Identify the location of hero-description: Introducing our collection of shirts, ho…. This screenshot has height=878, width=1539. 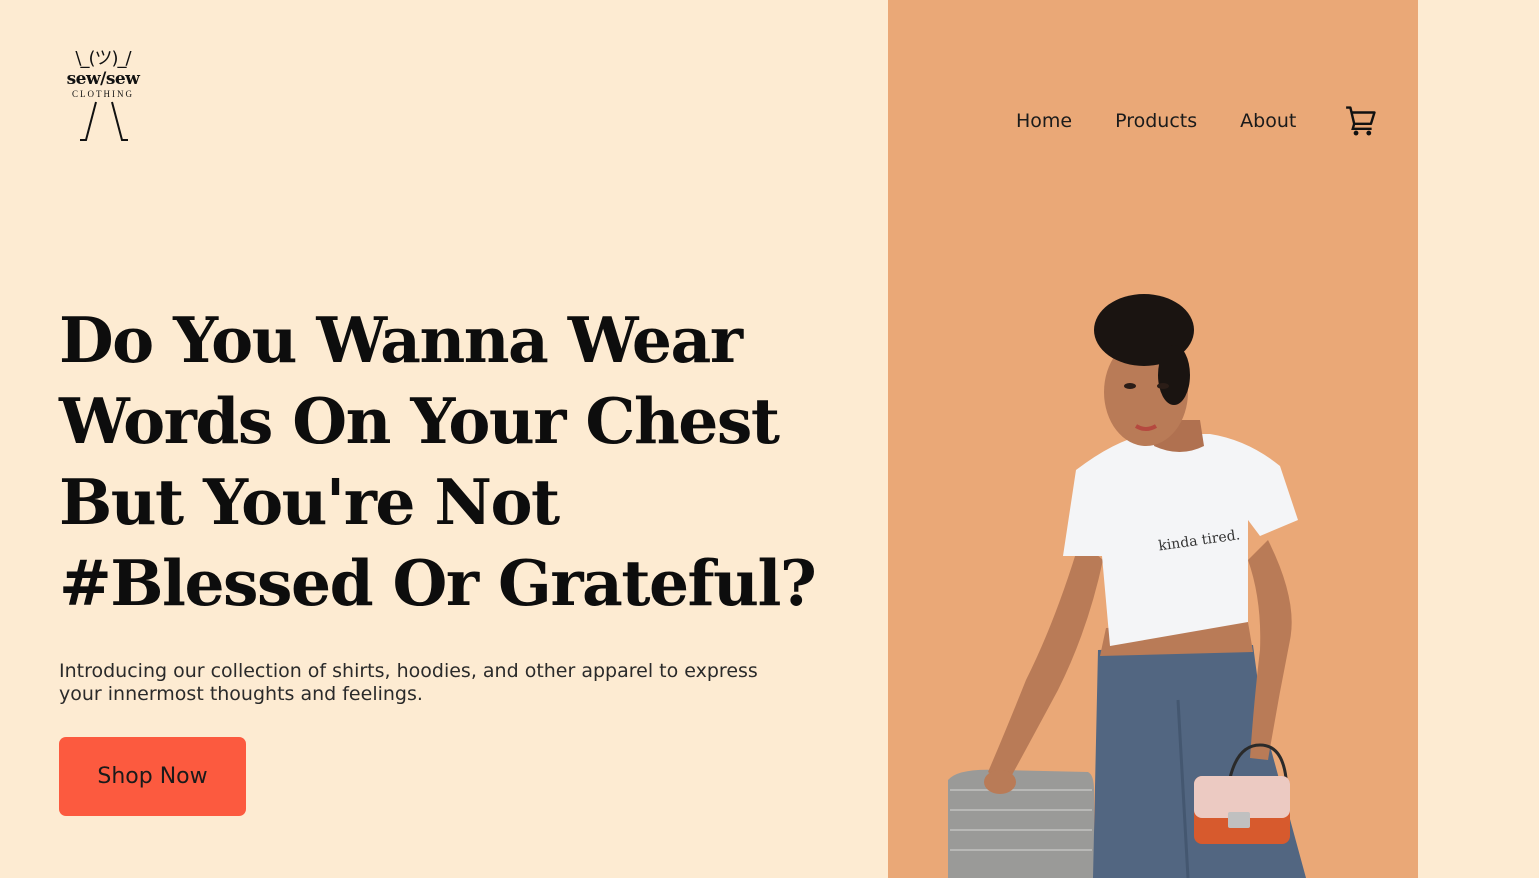
(408, 682).